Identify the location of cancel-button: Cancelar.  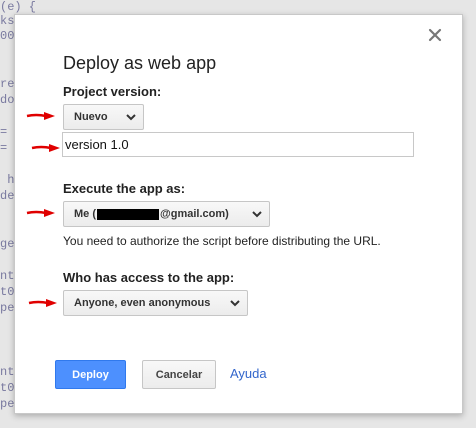
(179, 374).